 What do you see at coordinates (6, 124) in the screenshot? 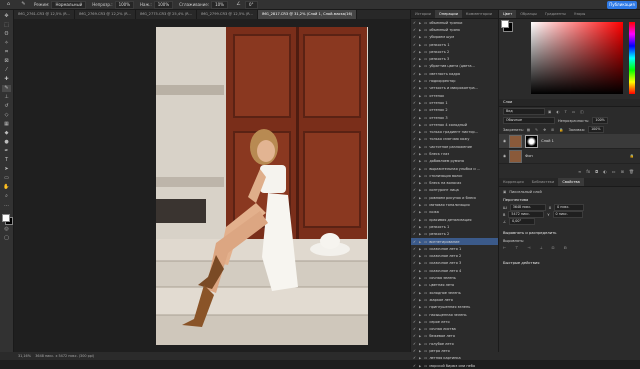
I see `gradient-tool-icon: ▦` at bounding box center [6, 124].